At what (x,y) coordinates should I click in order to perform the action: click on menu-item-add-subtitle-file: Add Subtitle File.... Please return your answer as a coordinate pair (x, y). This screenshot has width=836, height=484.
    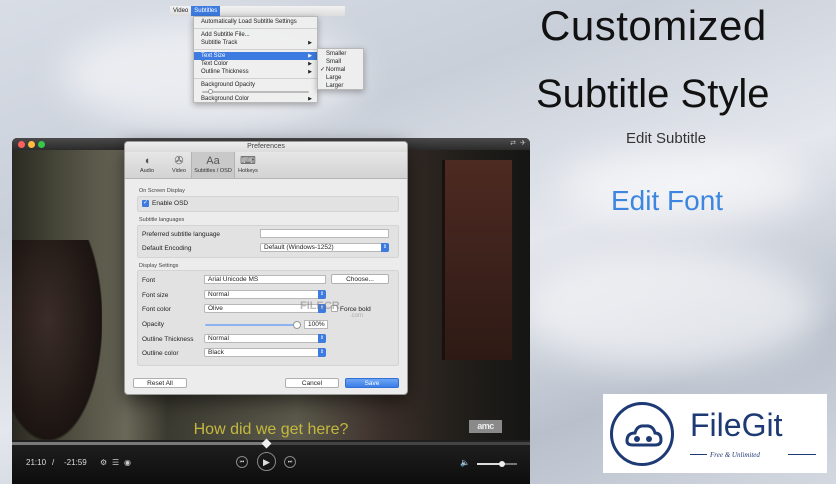
    Looking at the image, I should click on (255, 35).